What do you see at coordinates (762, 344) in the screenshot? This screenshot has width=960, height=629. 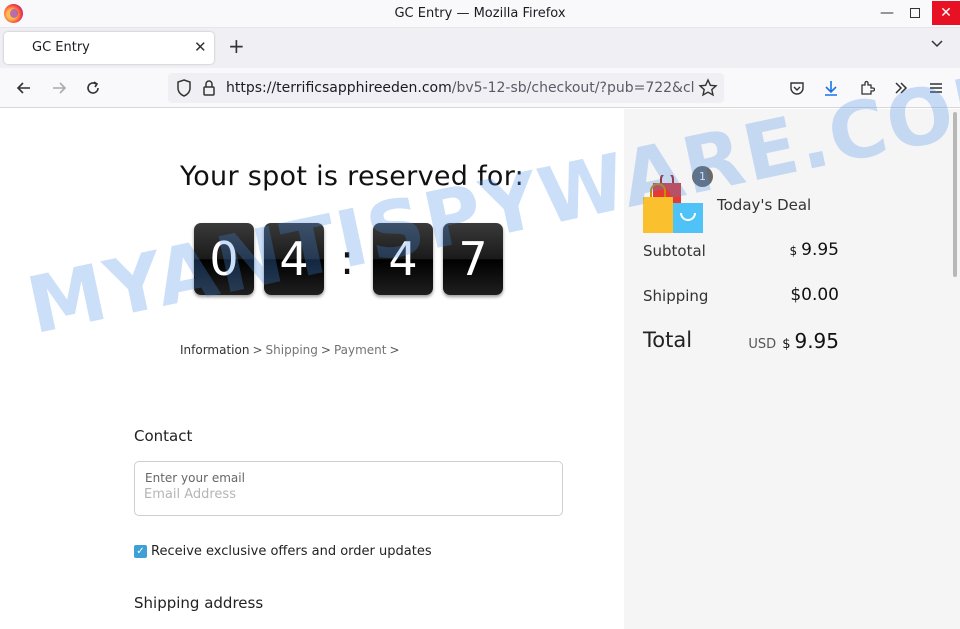 I see `total-currency-code: USD` at bounding box center [762, 344].